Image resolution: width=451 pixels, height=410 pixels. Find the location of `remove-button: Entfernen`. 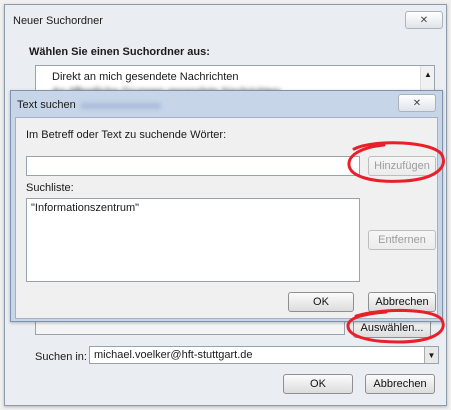

remove-button: Entfernen is located at coordinates (402, 240).